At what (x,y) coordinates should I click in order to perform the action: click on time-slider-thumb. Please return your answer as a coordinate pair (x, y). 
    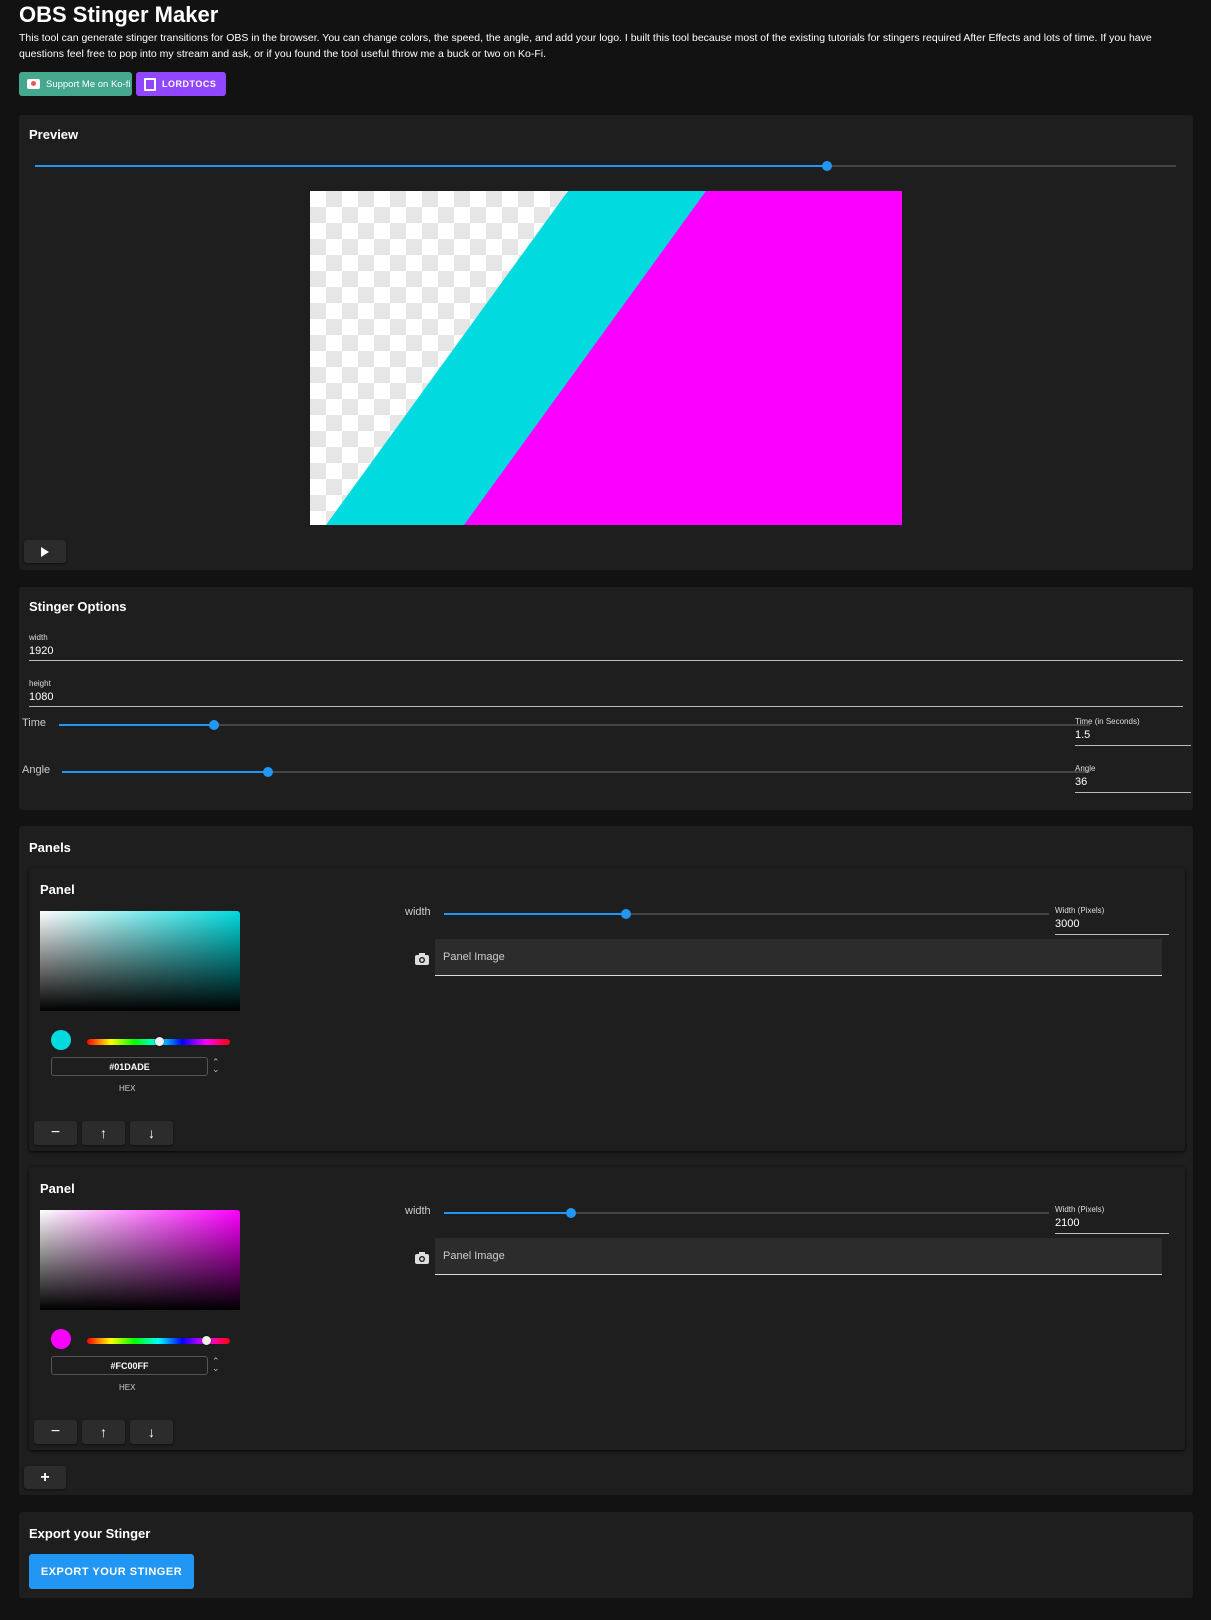
    Looking at the image, I should click on (213, 725).